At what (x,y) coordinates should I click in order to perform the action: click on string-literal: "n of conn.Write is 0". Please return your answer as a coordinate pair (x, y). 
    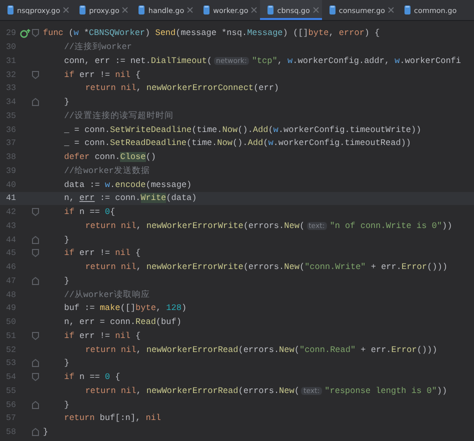
    Looking at the image, I should click on (386, 225).